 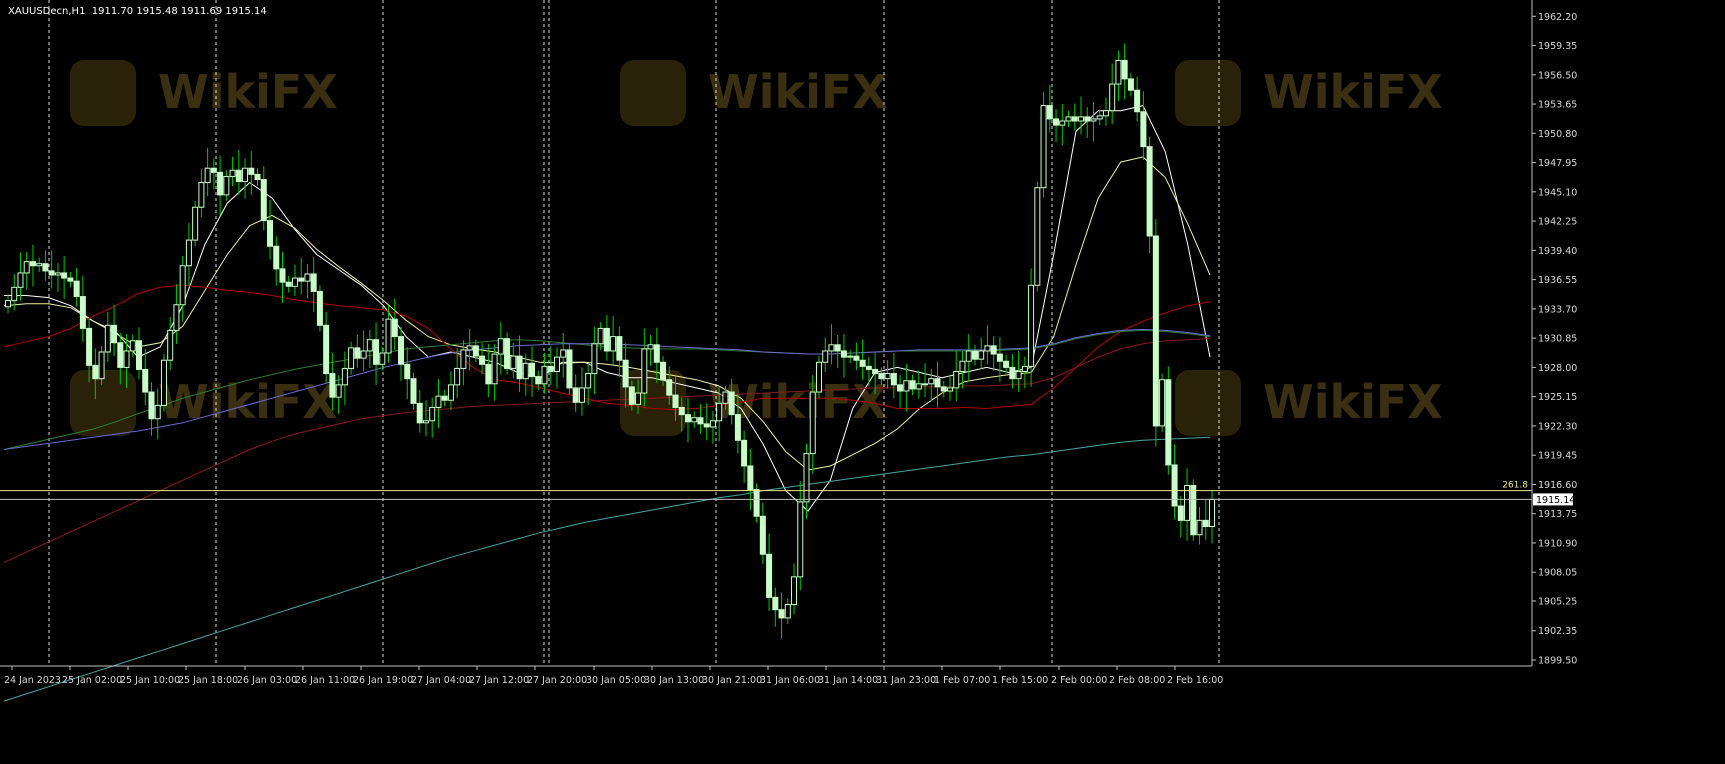 I want to click on time-tick-label: 2 Feb 00:00, so click(x=1079, y=680).